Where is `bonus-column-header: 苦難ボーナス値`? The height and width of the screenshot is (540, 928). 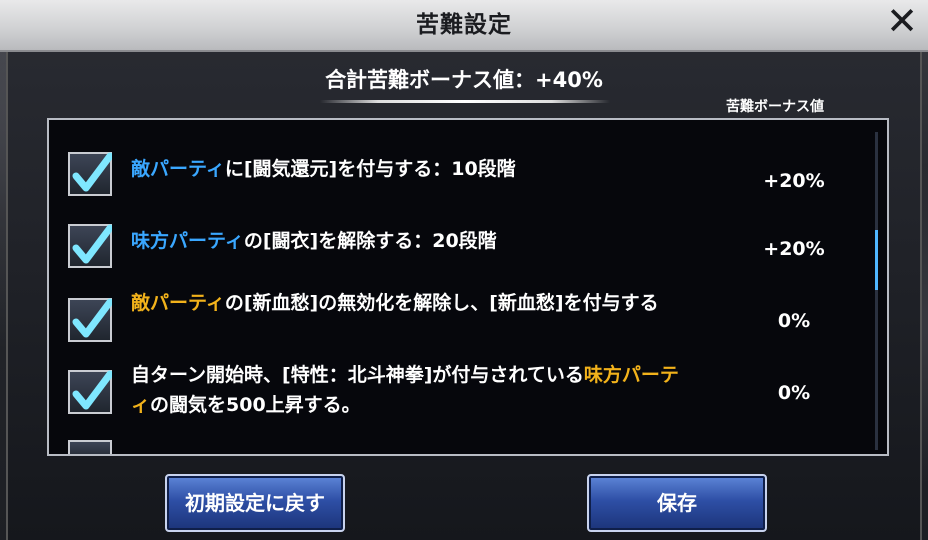 bonus-column-header: 苦難ボーナス値 is located at coordinates (775, 107).